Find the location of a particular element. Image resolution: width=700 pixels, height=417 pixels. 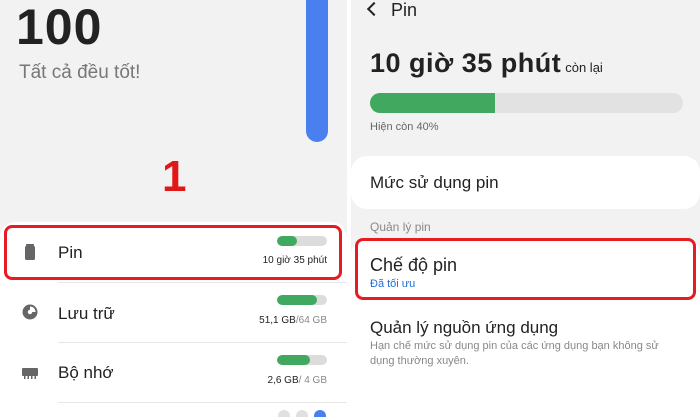

list-item-memory: Bộ nhớ 2,6 GB/ 4 GB is located at coordinates (173, 372).